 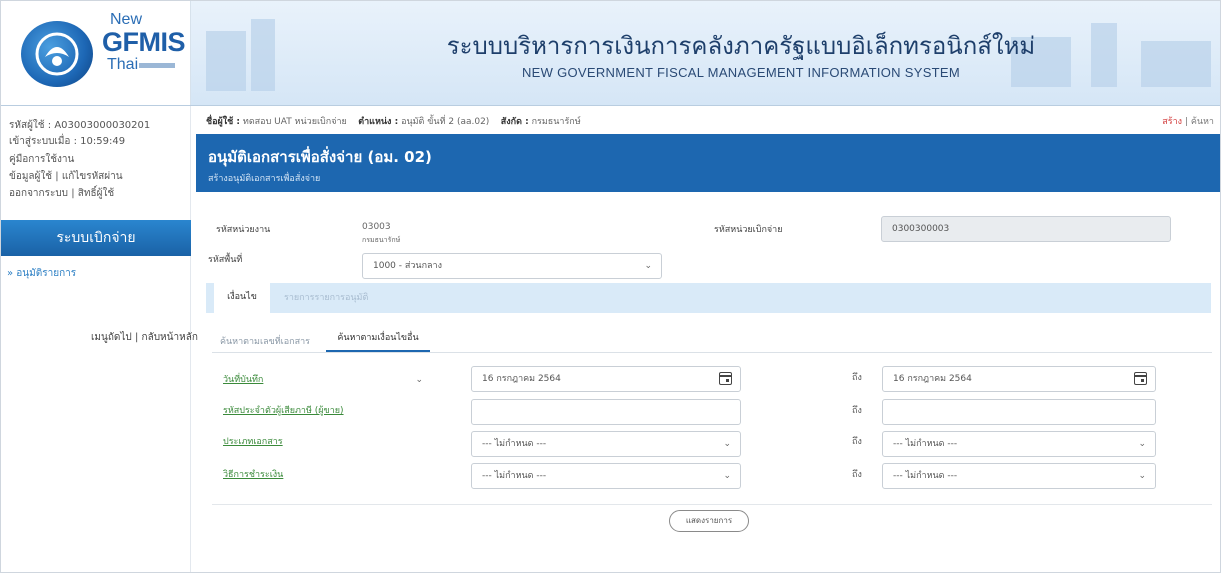 What do you see at coordinates (748, 230) in the screenshot?
I see `disb-unit-label: รหัสหน่วยเบิกจ่าย` at bounding box center [748, 230].